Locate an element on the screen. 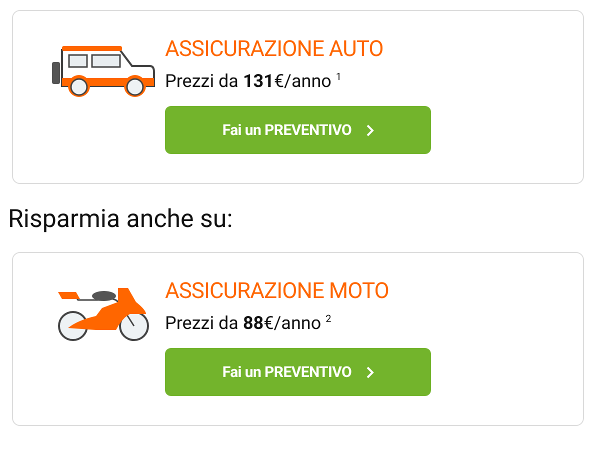 This screenshot has height=451, width=600. section-heading: Risparmia anche su: is located at coordinates (121, 220).